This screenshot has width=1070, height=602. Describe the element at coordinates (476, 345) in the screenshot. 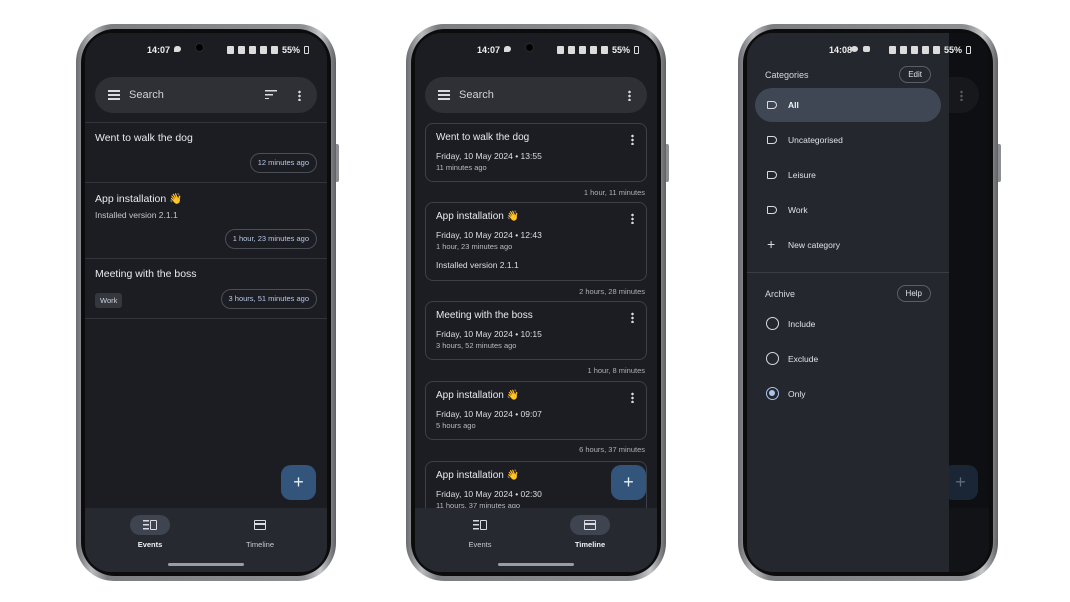

I see `event-ago: 3 hours, 52 minutes ago` at that location.